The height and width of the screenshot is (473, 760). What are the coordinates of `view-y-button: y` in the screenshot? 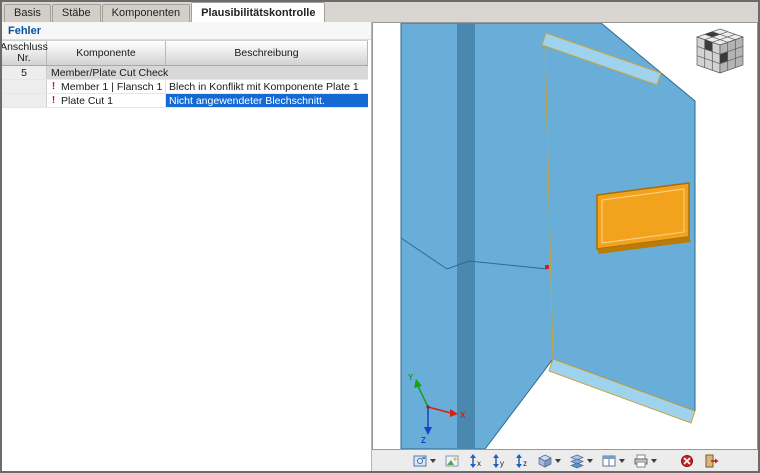 It's located at (498, 460).